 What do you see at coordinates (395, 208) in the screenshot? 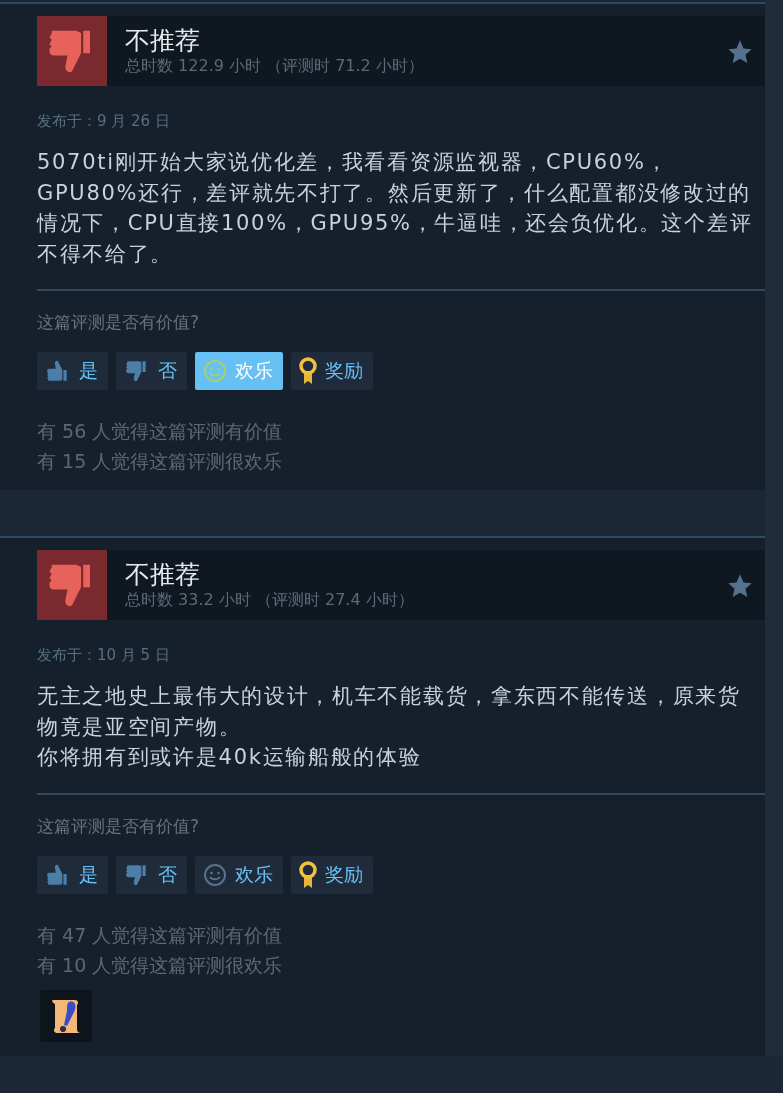
I see `review-text: 5070ti刚开始大家说优化差，我看看资源监视器，CPU60%，GPU80%还行，差评就先不打了。然后更新了，什么配置都没修改过的情况下，CPU直接100%，GPU95%，牛逼哇，还会负优化。这个差评不得不给了。` at bounding box center [395, 208].